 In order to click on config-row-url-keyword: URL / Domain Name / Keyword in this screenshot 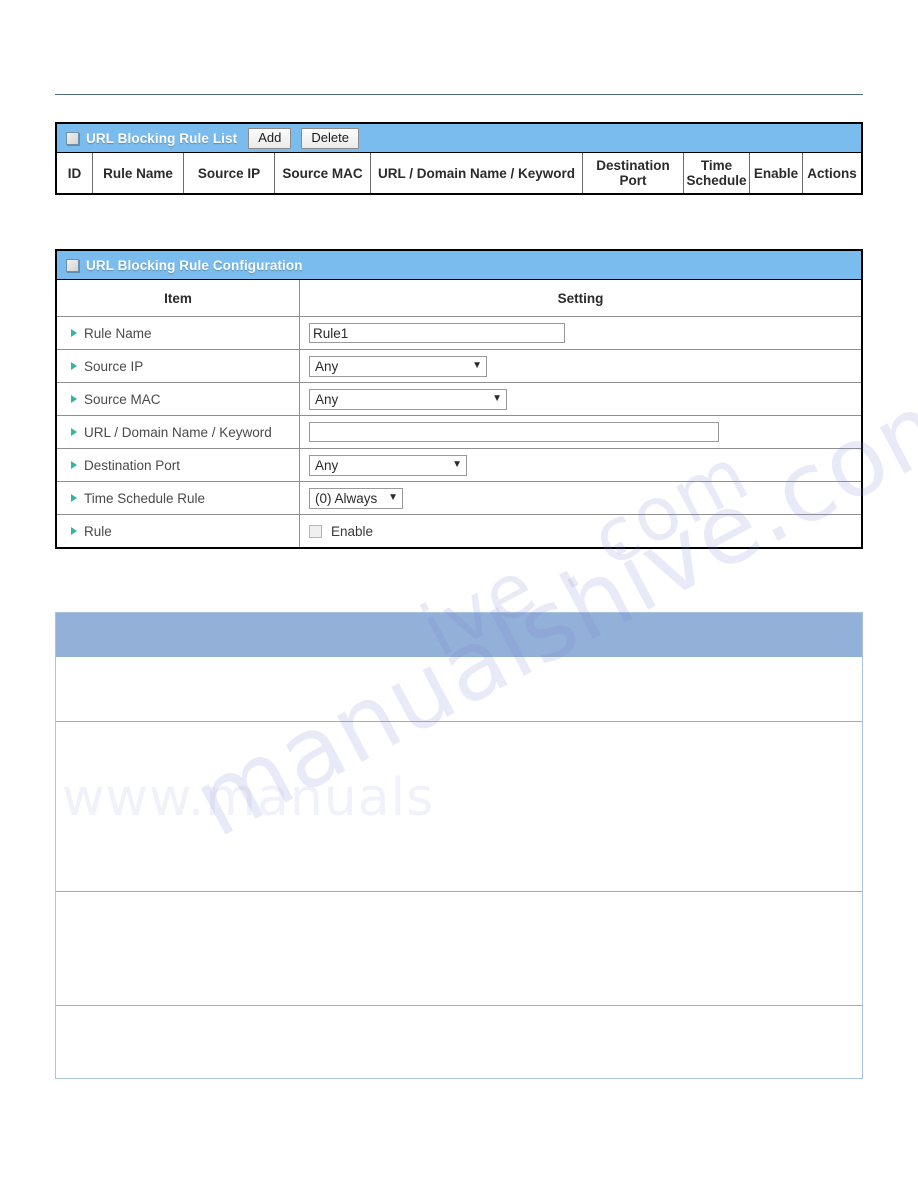, I will do `click(459, 431)`.